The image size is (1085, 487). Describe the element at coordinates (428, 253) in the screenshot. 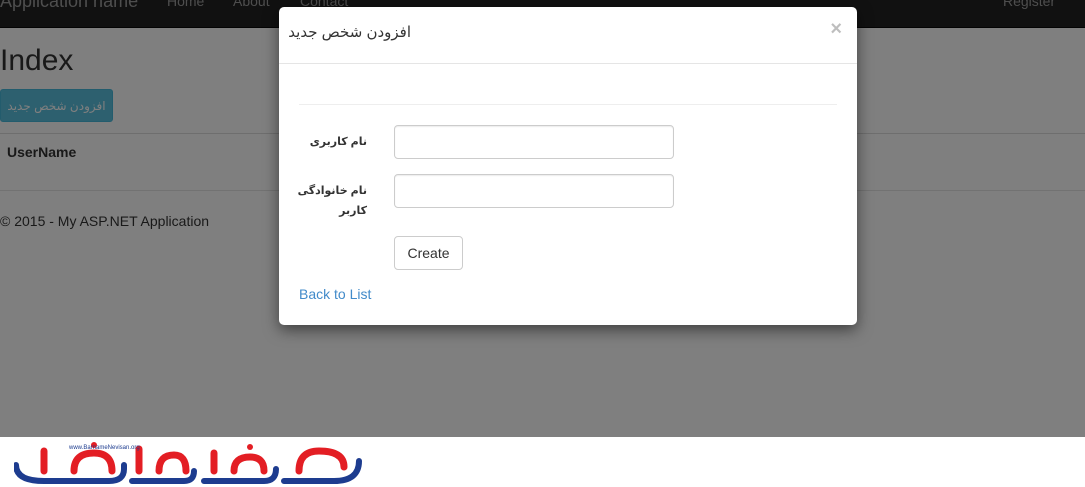

I see `create-button: Create` at that location.